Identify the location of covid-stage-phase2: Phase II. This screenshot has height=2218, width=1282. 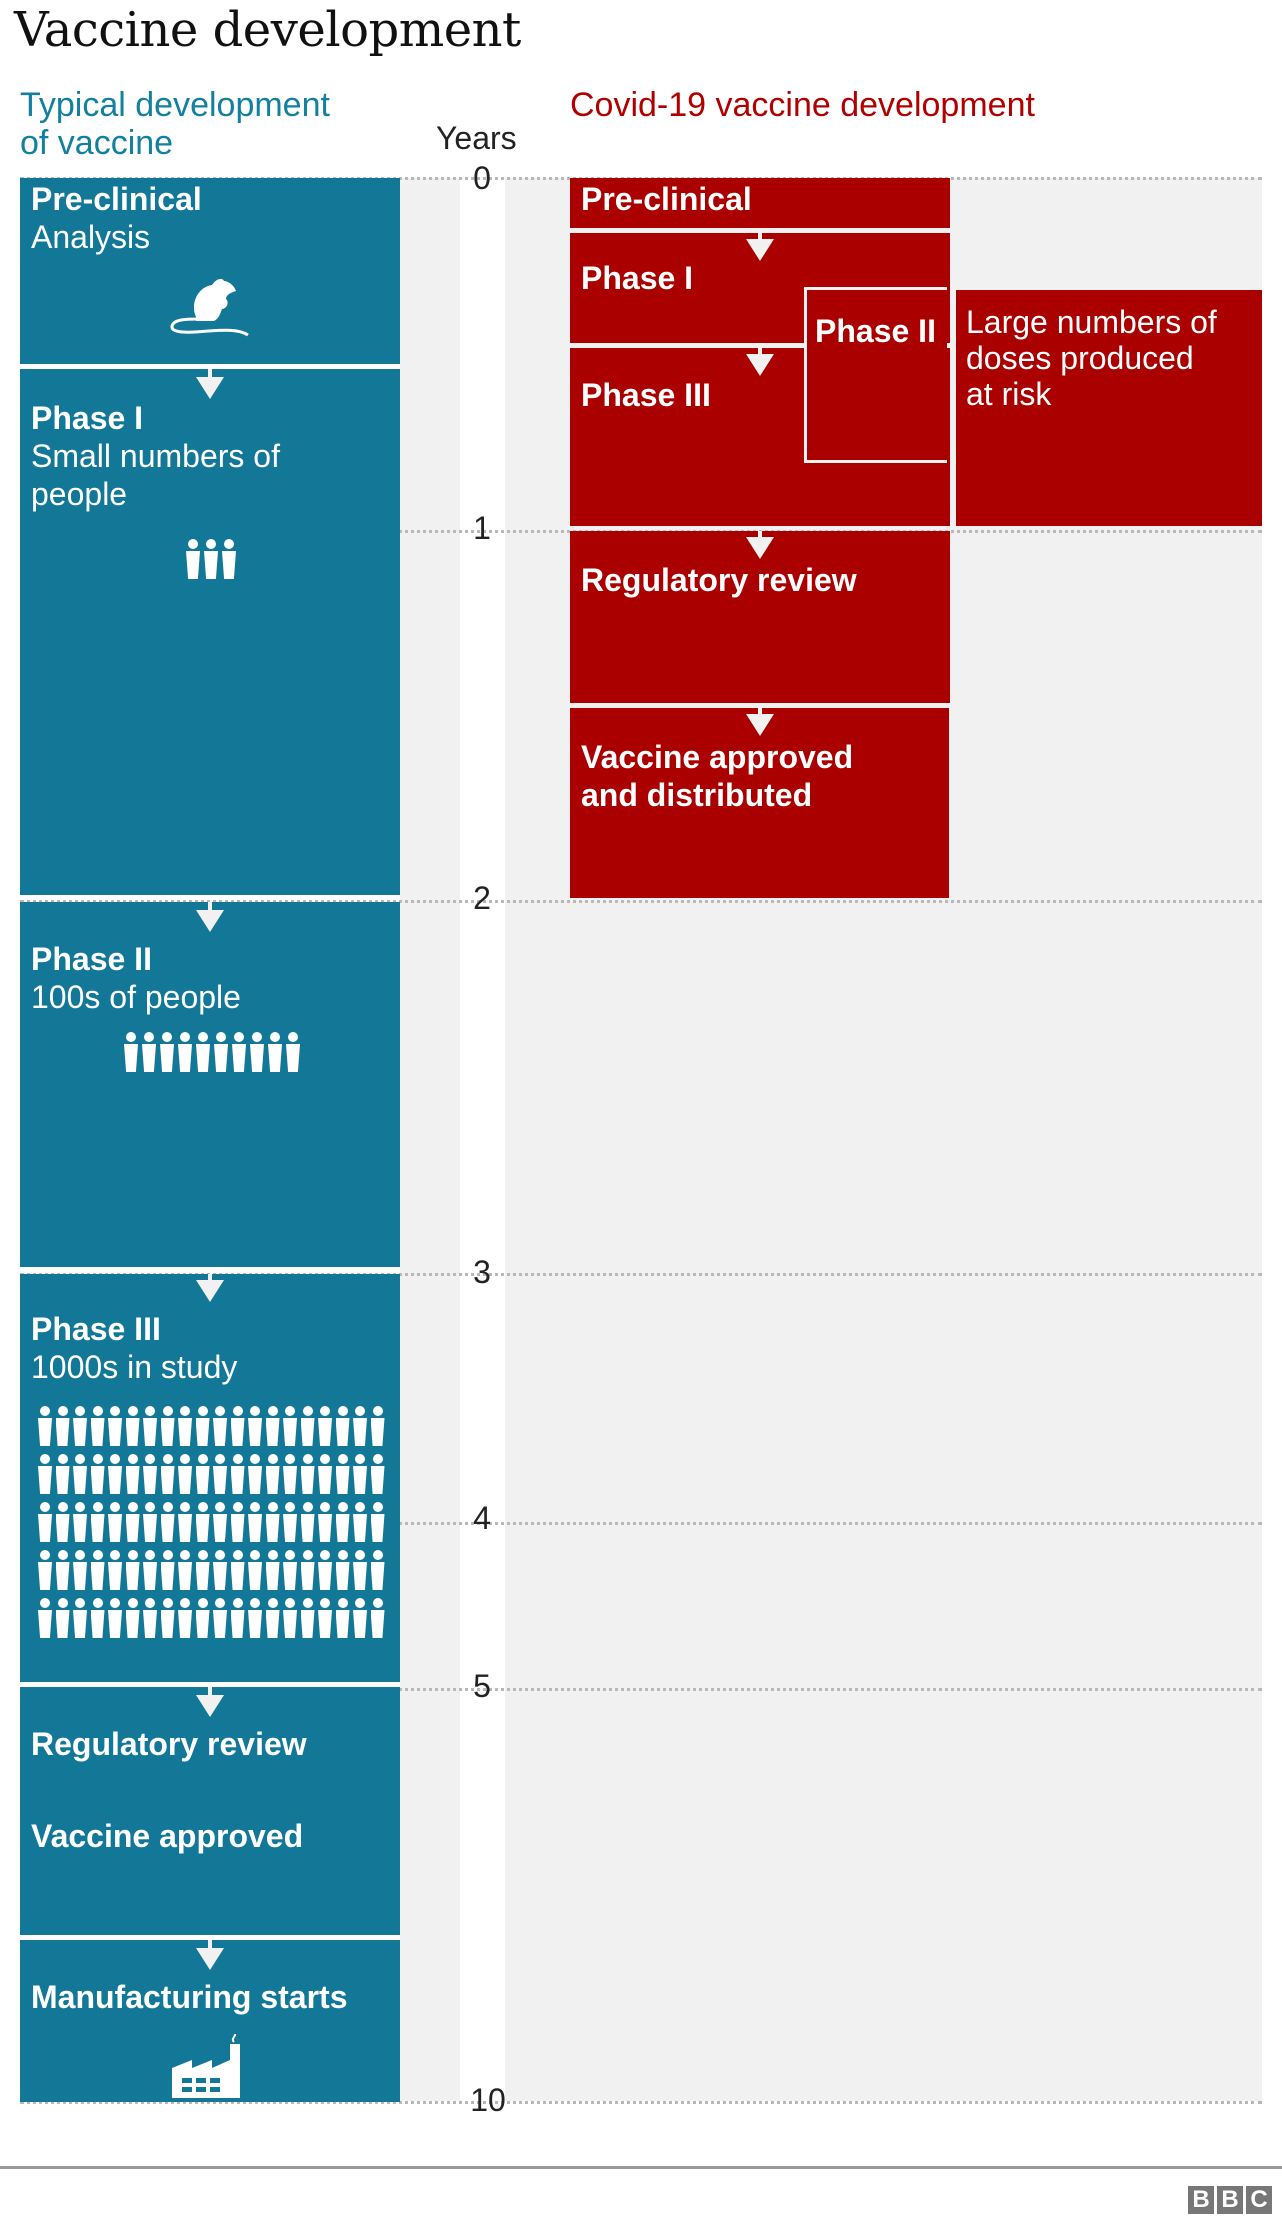
(875, 375).